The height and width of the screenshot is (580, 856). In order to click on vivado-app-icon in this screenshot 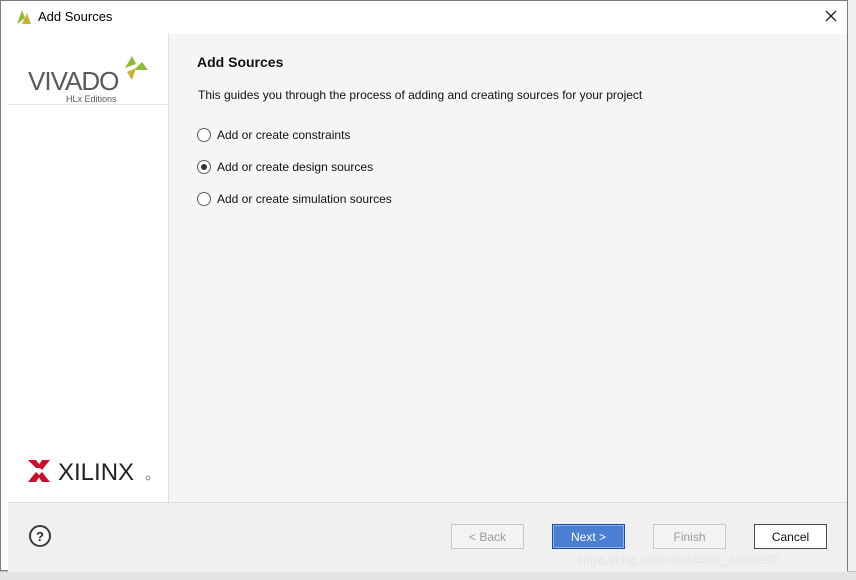, I will do `click(24, 17)`.